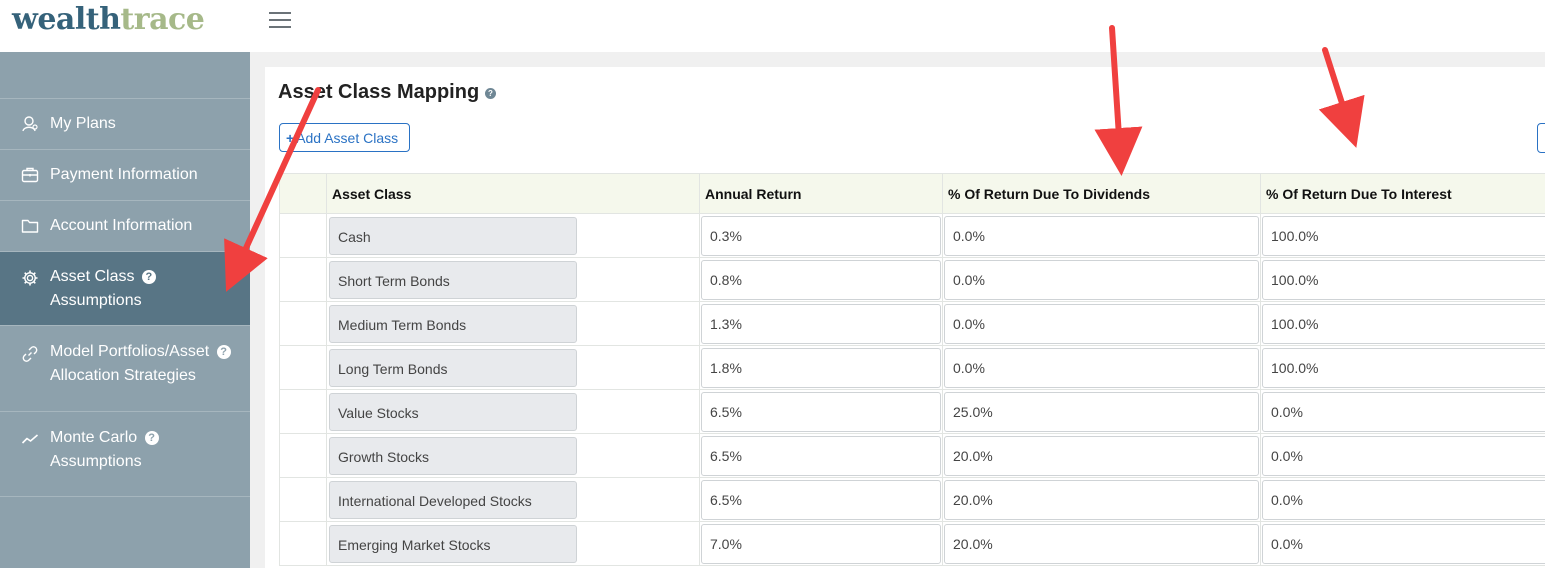 The image size is (1545, 568). Describe the element at coordinates (821, 193) in the screenshot. I see `header-annual-return: Annual Return` at that location.